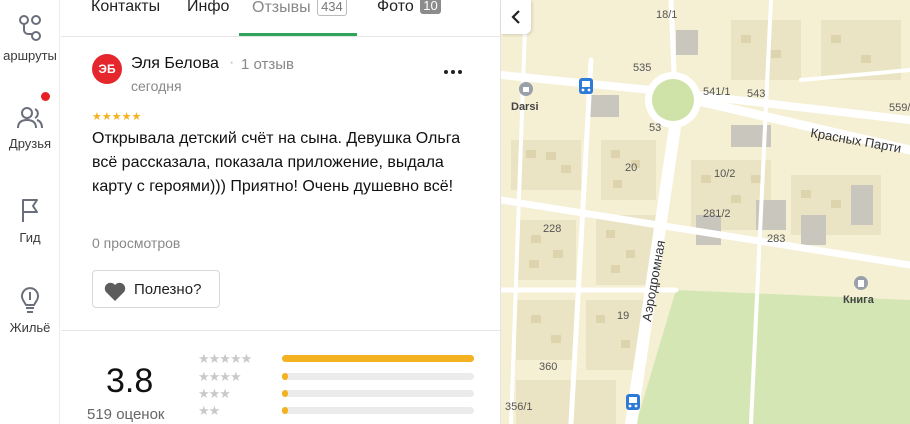 Image resolution: width=910 pixels, height=424 pixels. I want to click on rating-count: 519 оценок, so click(126, 414).